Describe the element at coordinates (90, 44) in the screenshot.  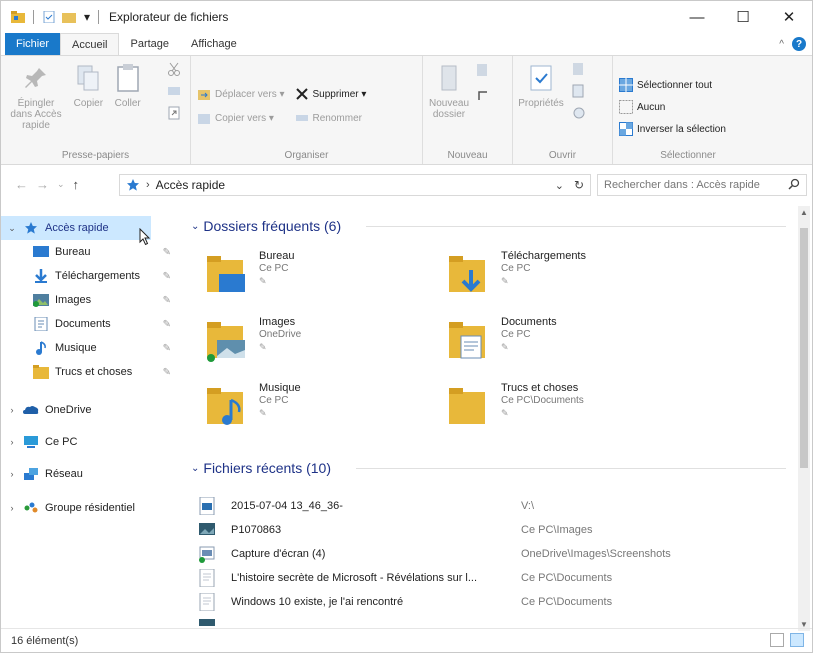
I see `tab-home: Accueil` at that location.